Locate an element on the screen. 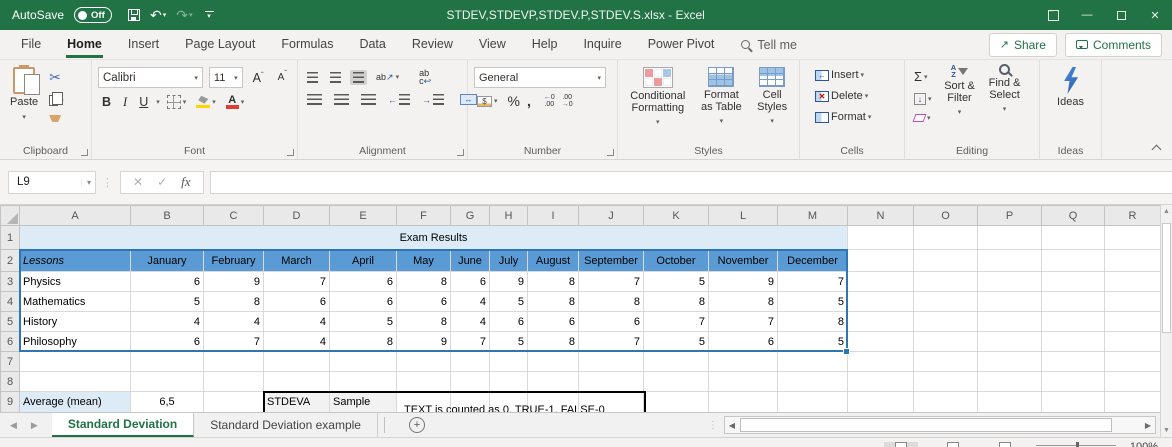 This screenshot has width=1172, height=447. cell-C8 is located at coordinates (233, 381).